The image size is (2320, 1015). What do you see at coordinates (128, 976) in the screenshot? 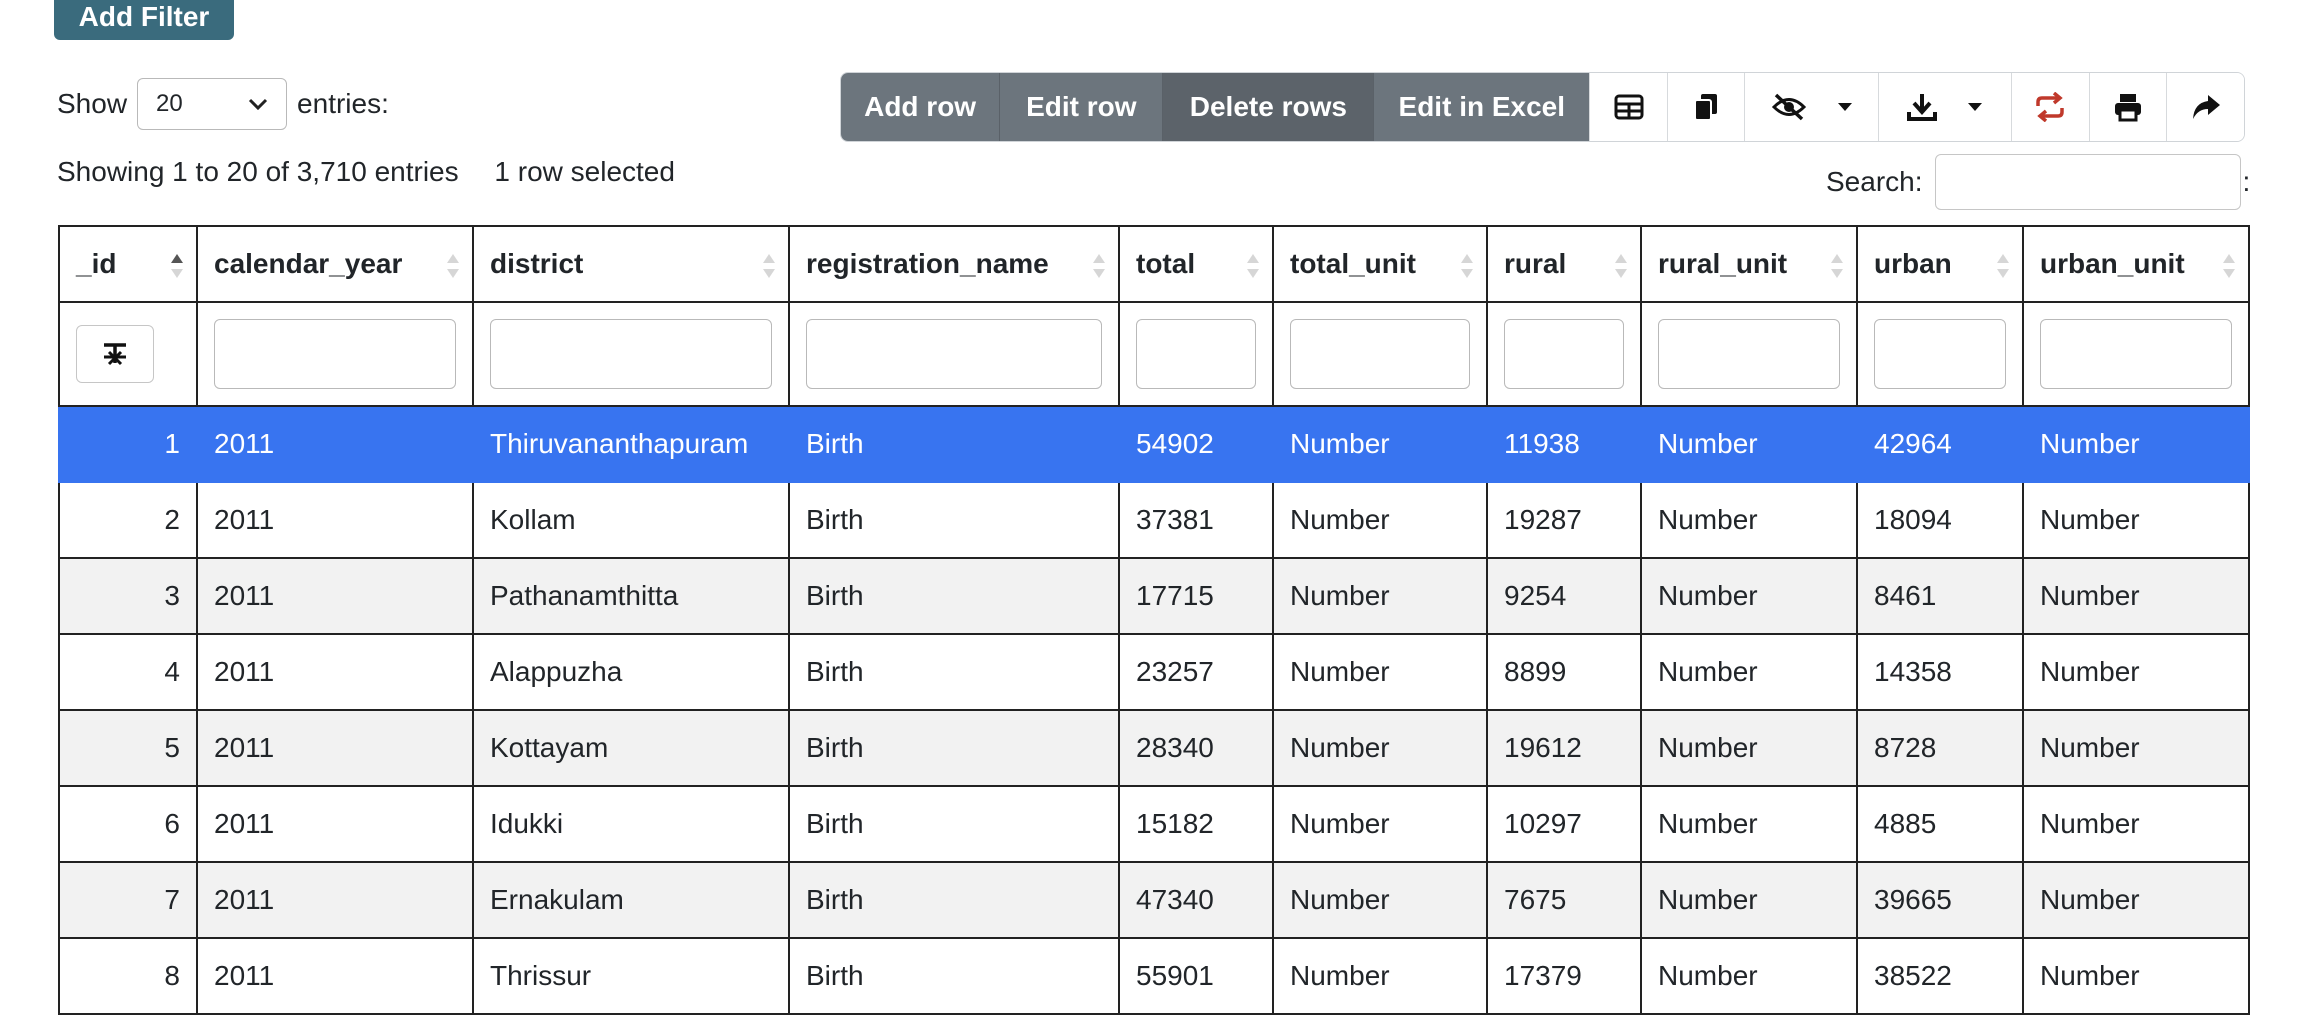
I see `cell-id: 8` at bounding box center [128, 976].